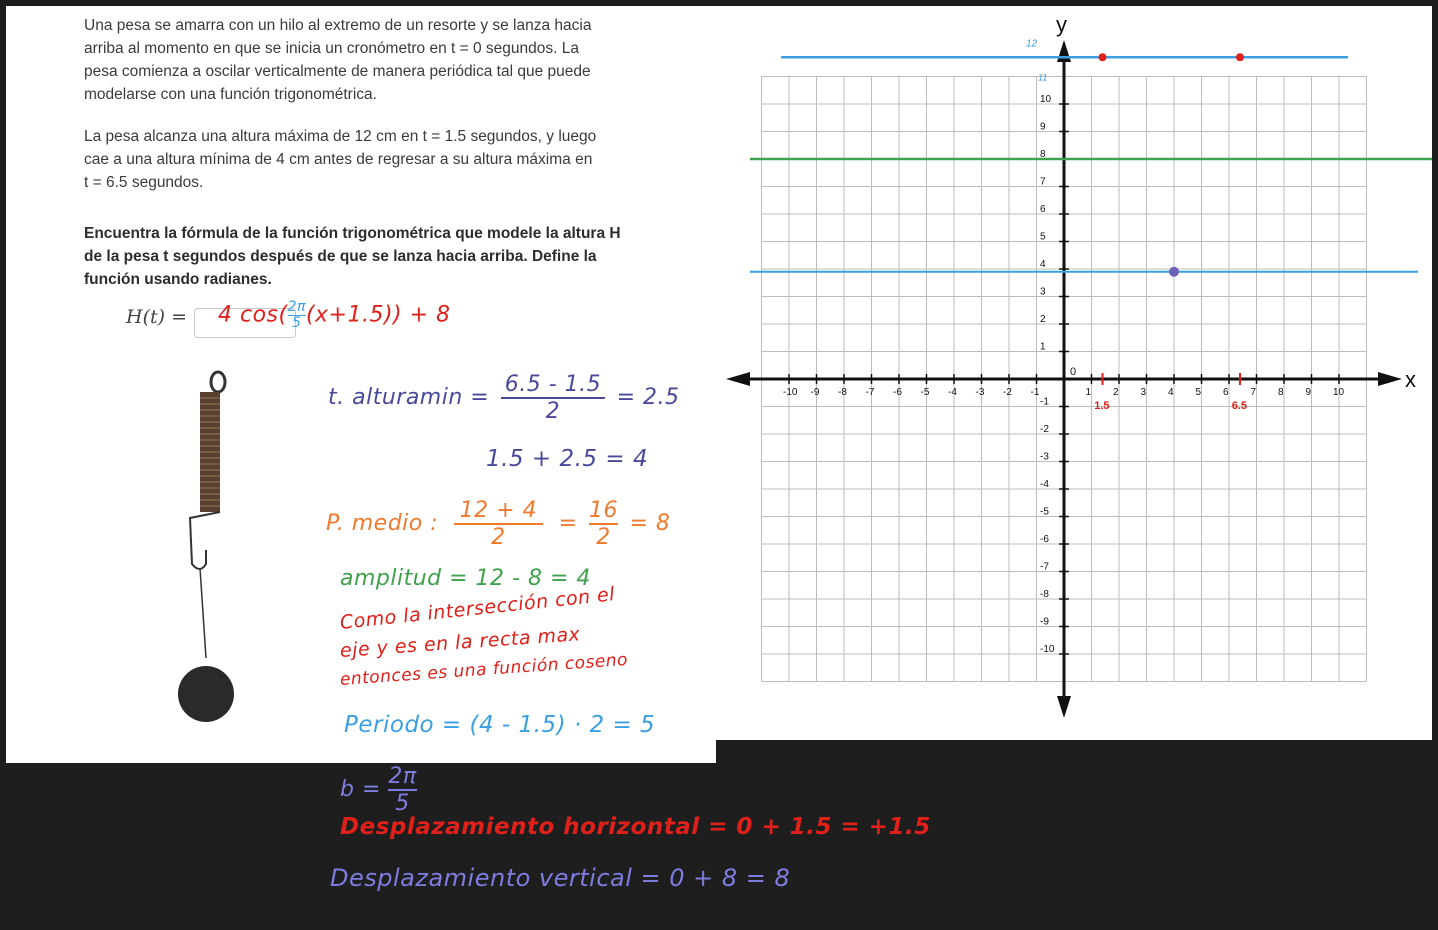 The height and width of the screenshot is (930, 1438). I want to click on y-tick-label: 3, so click(1043, 292).